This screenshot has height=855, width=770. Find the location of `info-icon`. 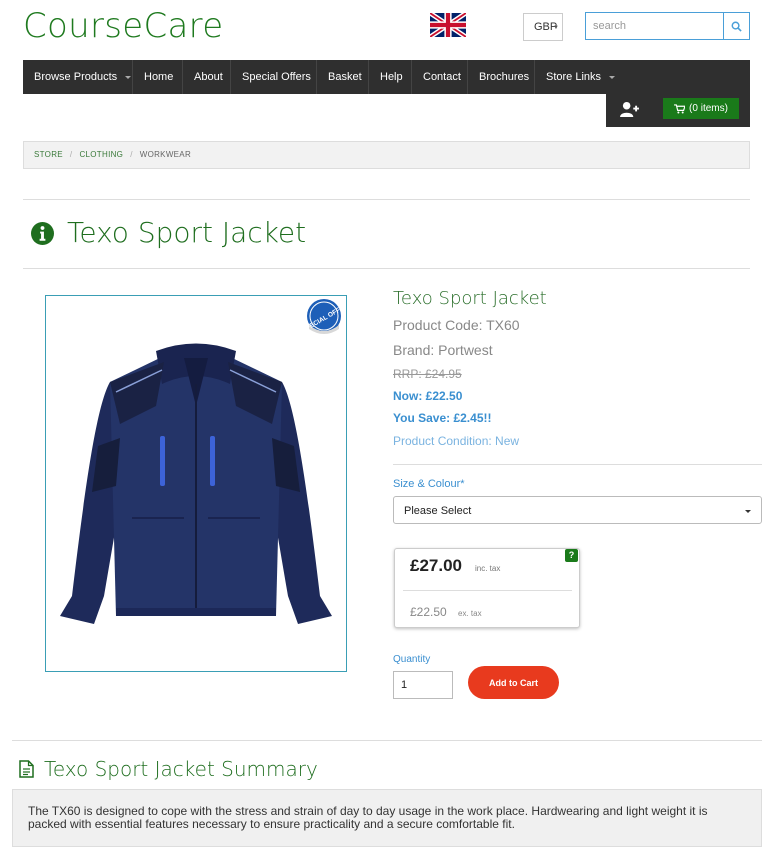

info-icon is located at coordinates (42, 233).